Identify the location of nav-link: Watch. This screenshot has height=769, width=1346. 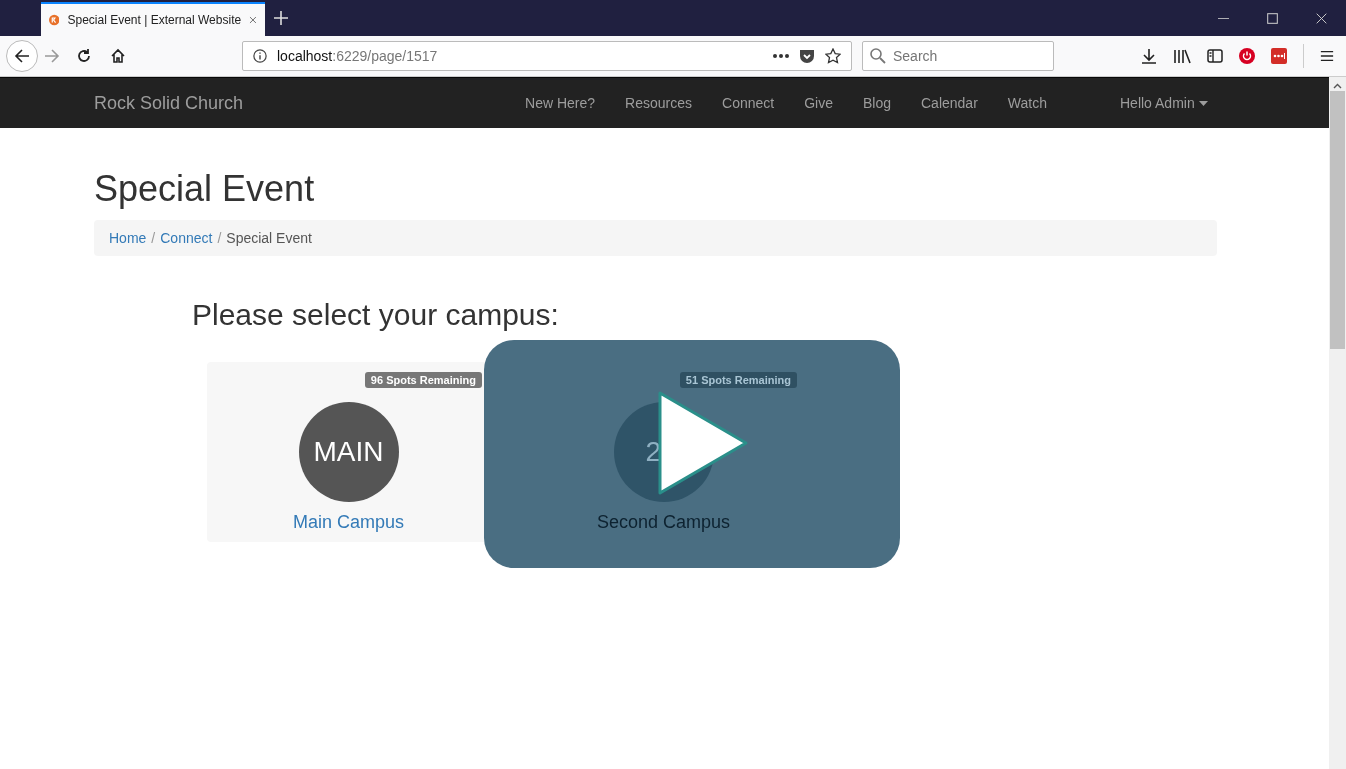
(1027, 103).